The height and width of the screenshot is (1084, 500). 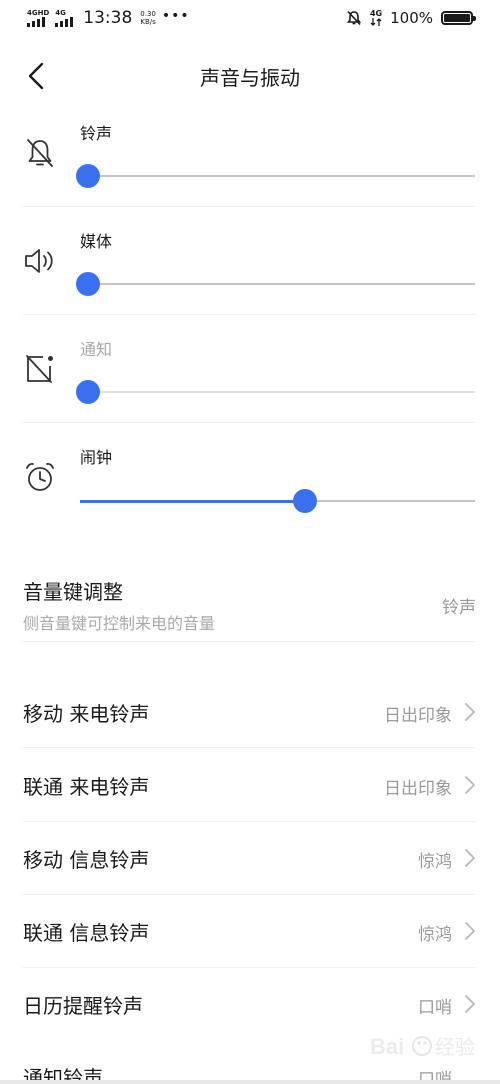 I want to click on ringtone-volume-slider, so click(x=275, y=176).